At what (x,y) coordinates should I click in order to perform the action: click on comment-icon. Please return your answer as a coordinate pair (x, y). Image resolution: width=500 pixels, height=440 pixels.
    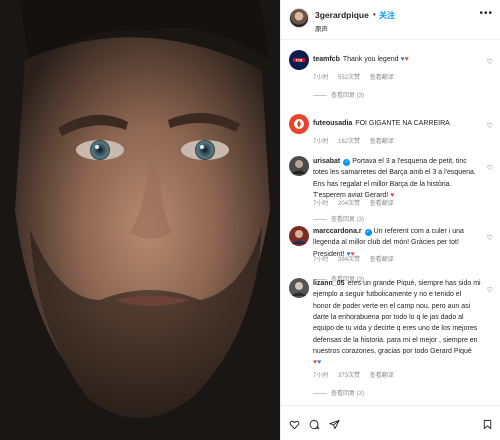
    Looking at the image, I should click on (314, 424).